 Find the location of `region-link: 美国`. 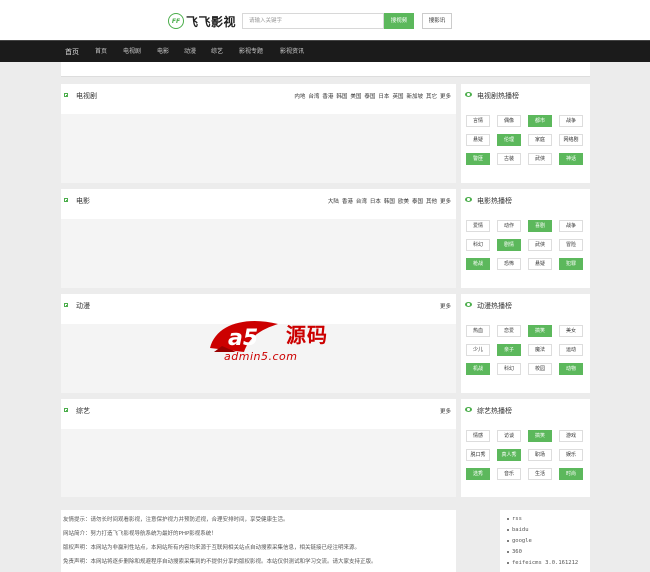

region-link: 美国 is located at coordinates (355, 96).